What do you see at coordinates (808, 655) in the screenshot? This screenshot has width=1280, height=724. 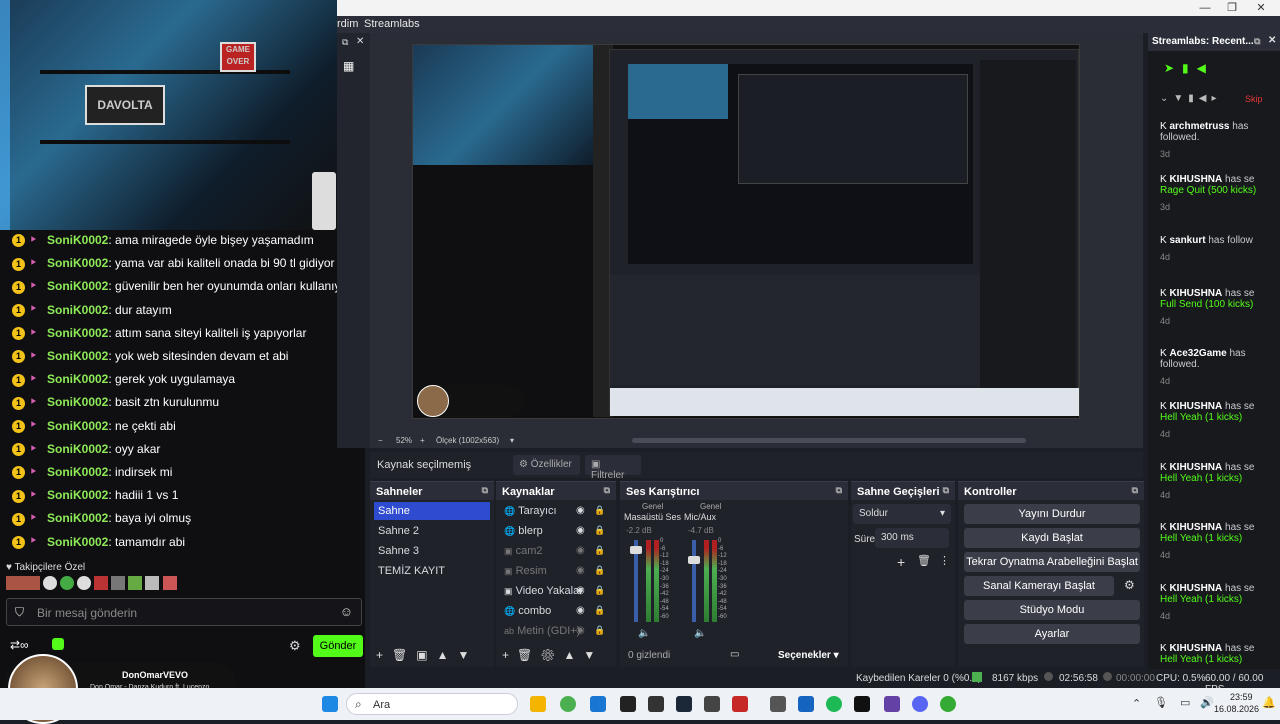 I see `options-button: Seçenekler ▾` at bounding box center [808, 655].